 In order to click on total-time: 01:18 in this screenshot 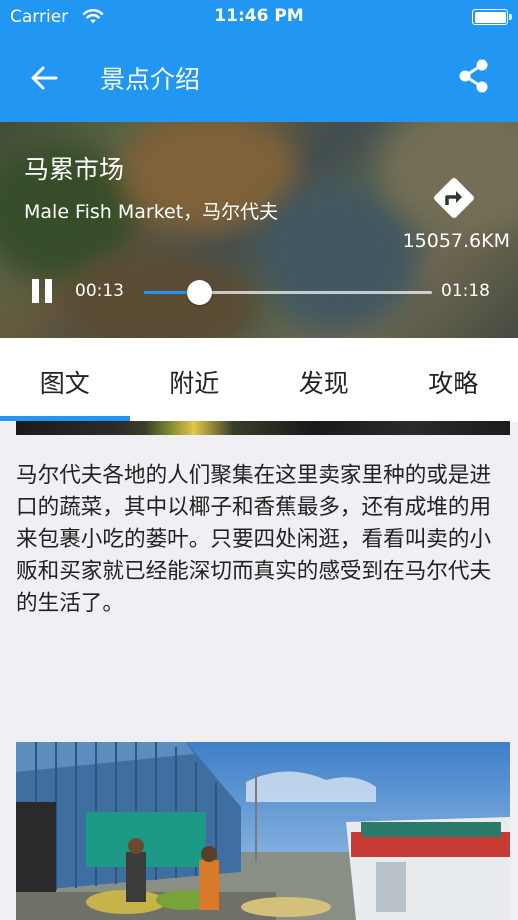, I will do `click(465, 291)`.